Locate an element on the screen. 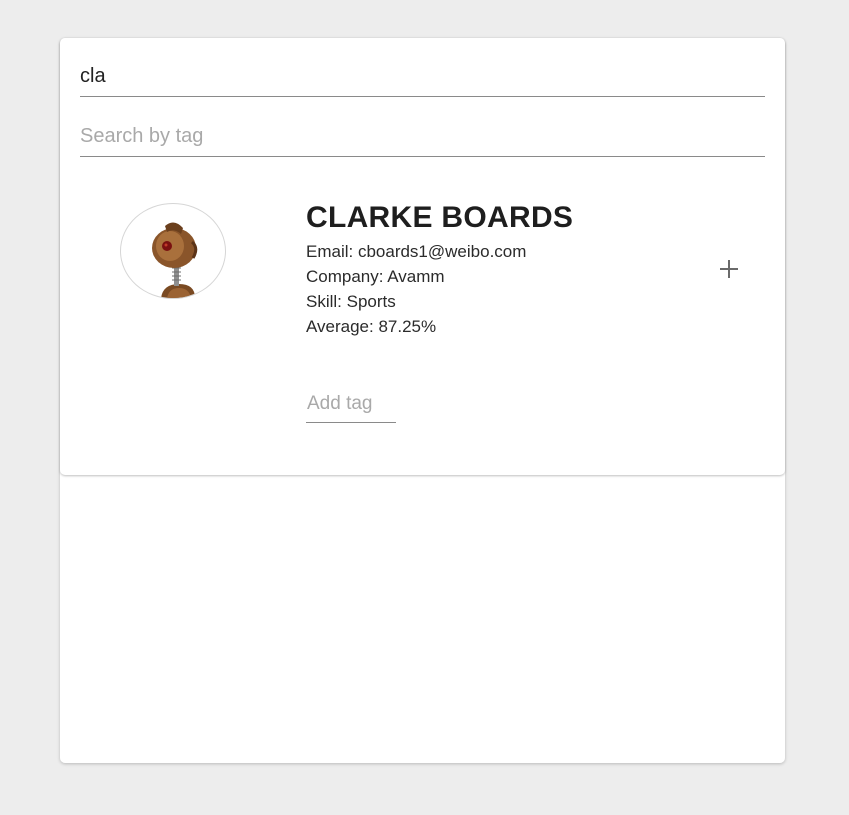 The width and height of the screenshot is (849, 815). student-name: CLARKE BOARDS is located at coordinates (440, 217).